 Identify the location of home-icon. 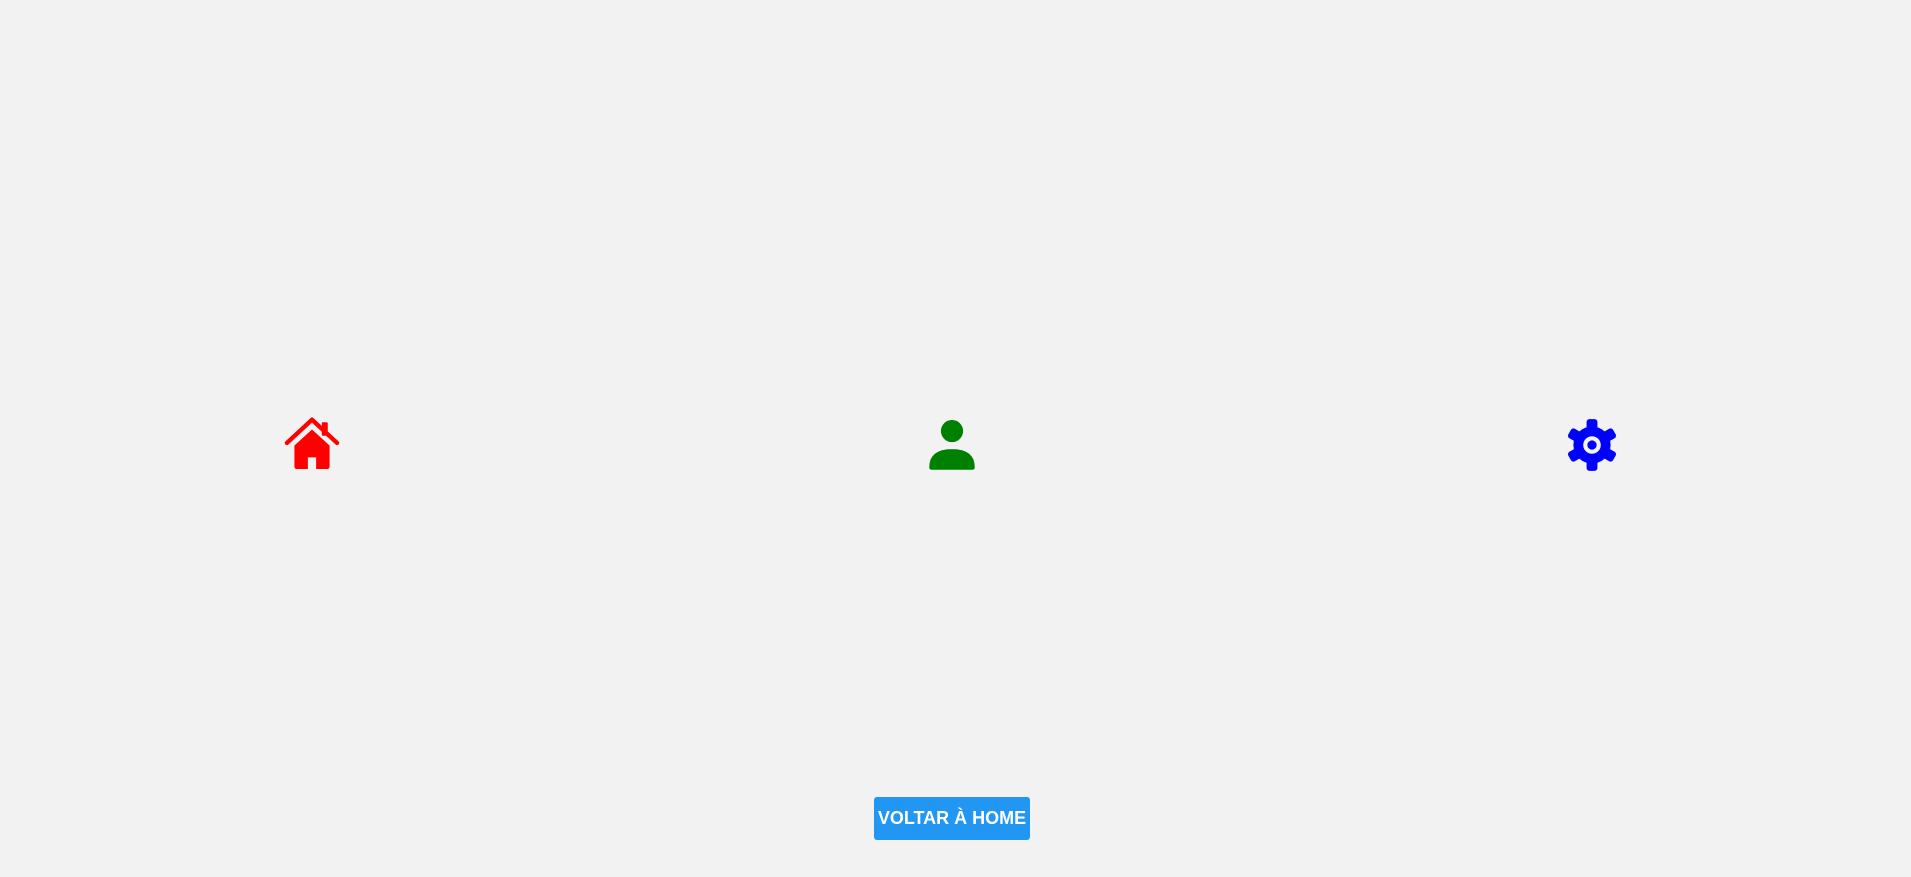
(312, 445).